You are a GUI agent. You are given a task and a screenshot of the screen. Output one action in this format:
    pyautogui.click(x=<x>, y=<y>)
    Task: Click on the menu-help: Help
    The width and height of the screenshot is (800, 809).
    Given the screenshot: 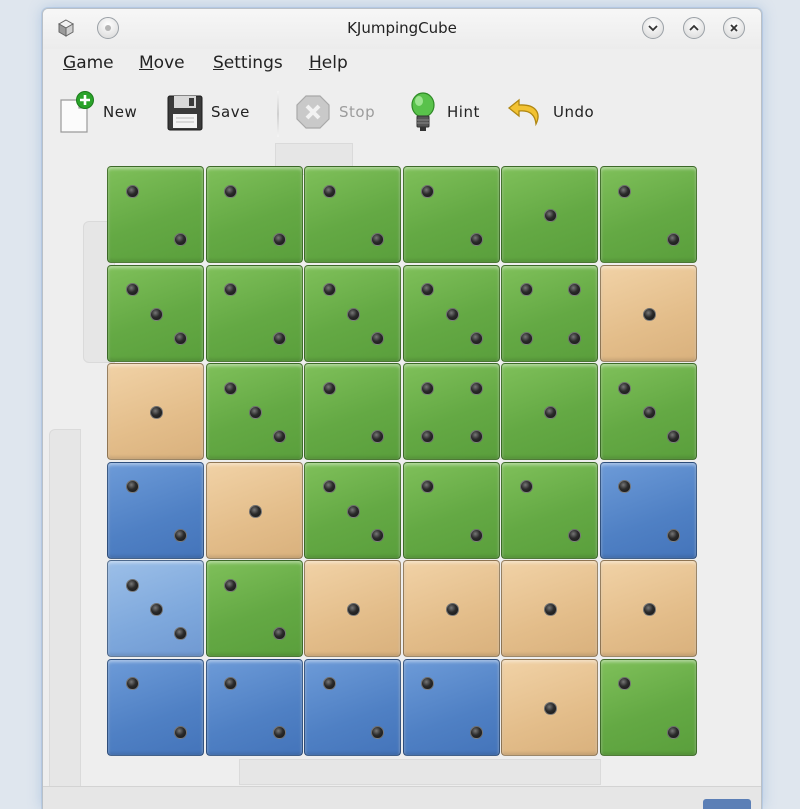 What is the action you would take?
    pyautogui.click(x=328, y=63)
    